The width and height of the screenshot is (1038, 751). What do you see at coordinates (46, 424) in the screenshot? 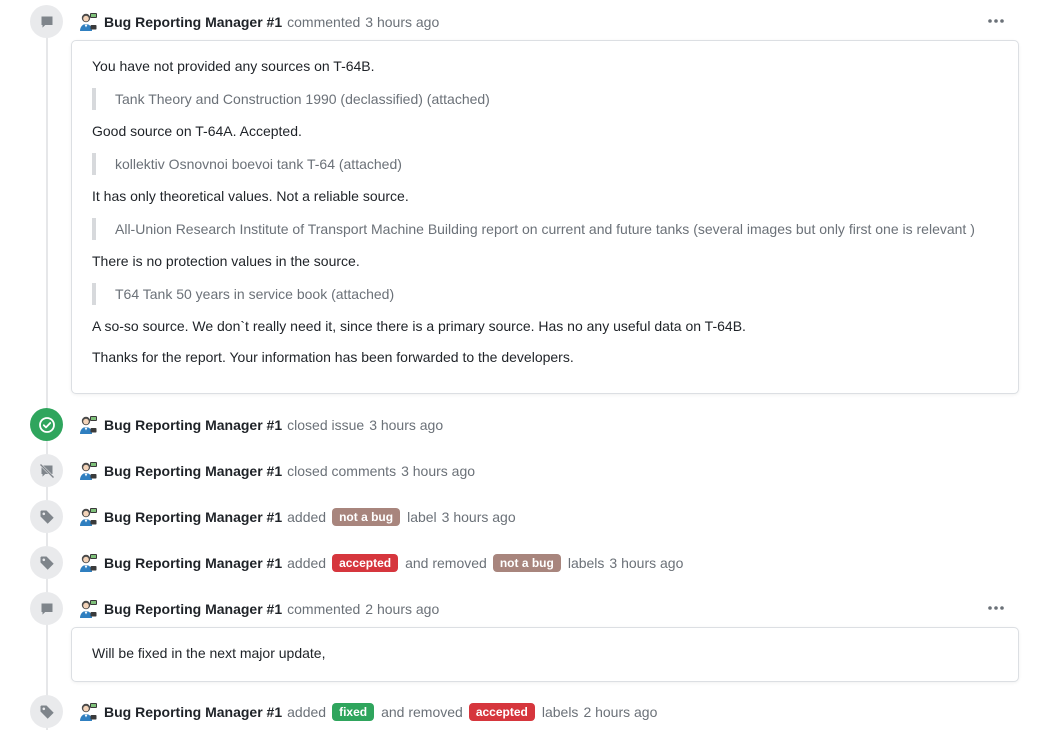
I see `check-circle-icon` at bounding box center [46, 424].